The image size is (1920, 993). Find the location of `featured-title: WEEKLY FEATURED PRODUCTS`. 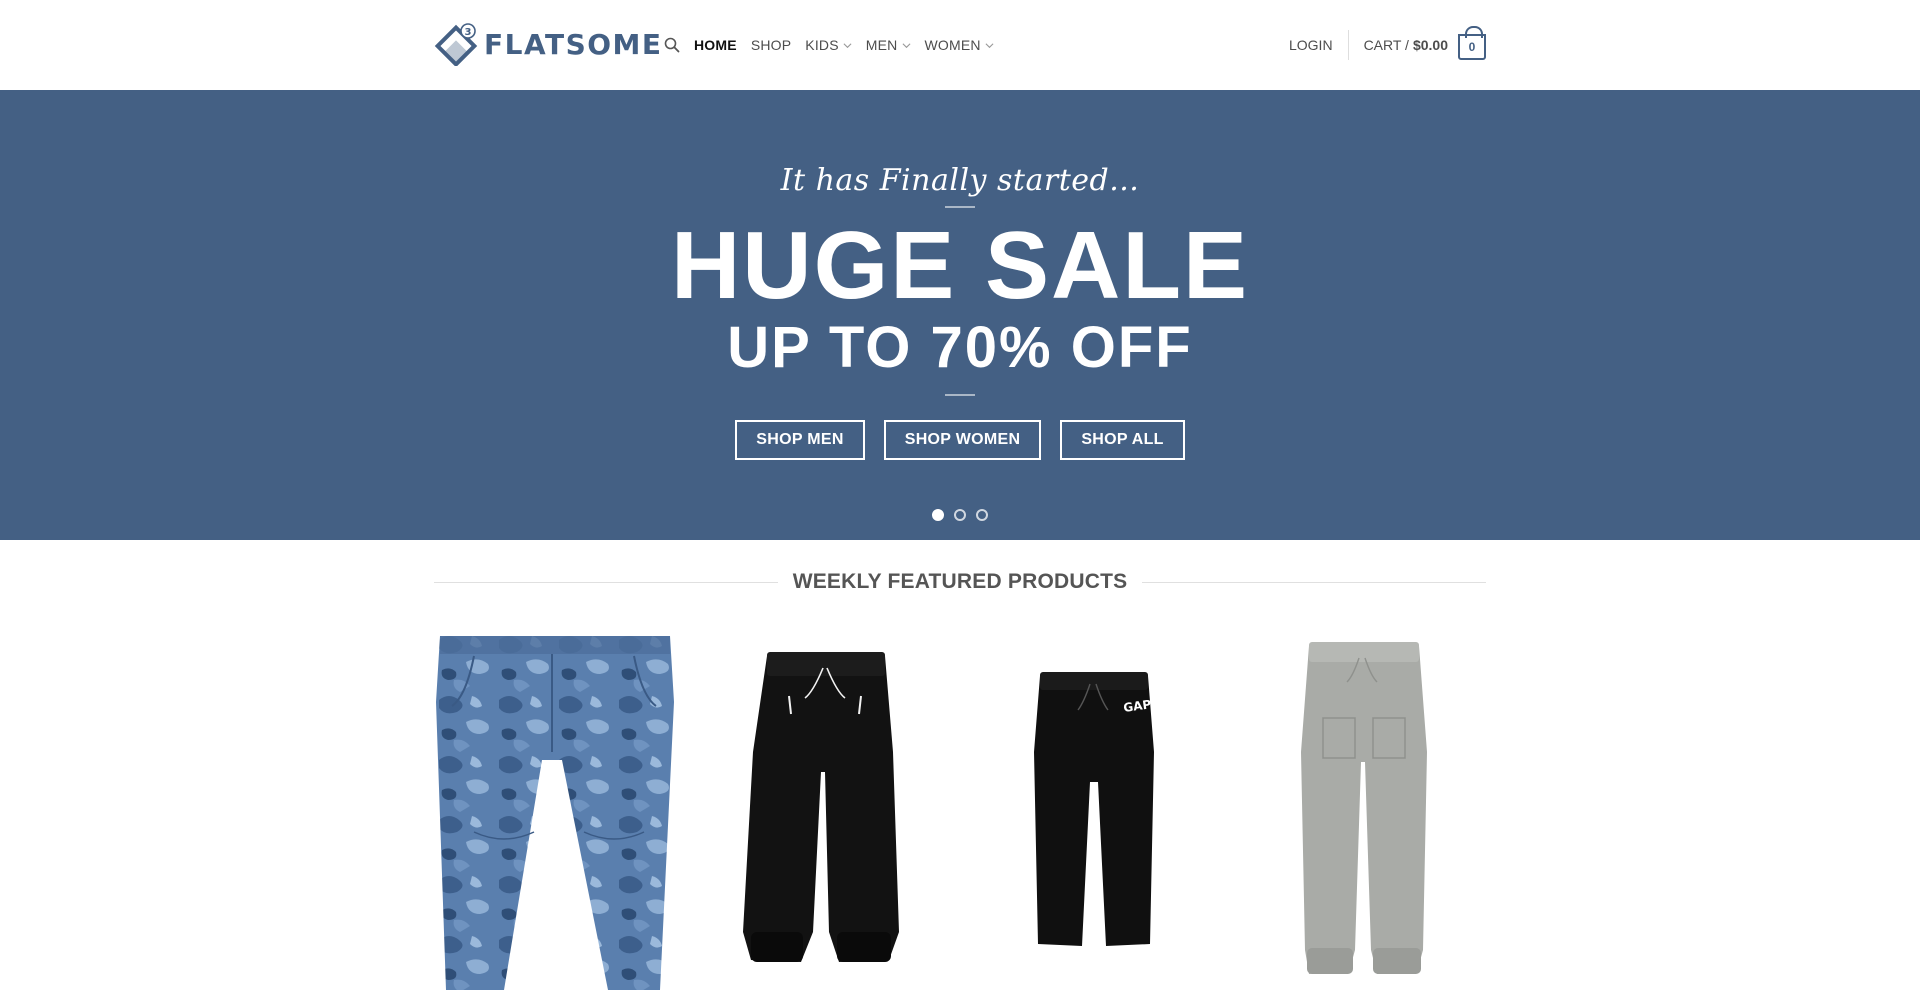

featured-title: WEEKLY FEATURED PRODUCTS is located at coordinates (960, 581).